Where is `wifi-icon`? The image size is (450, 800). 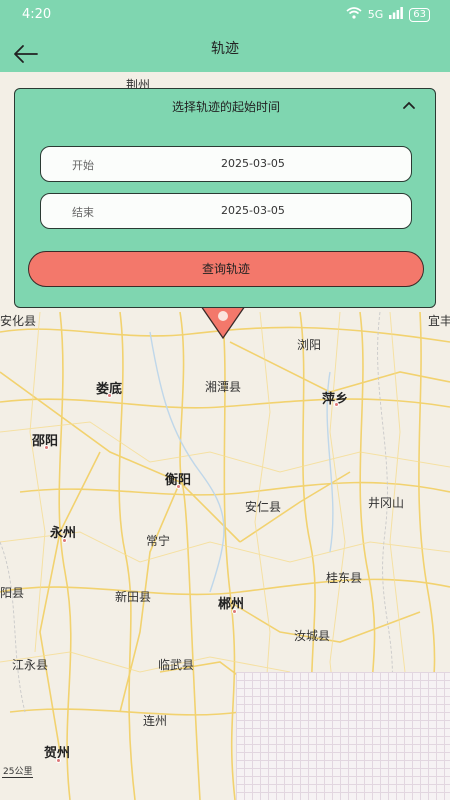
wifi-icon is located at coordinates (354, 14).